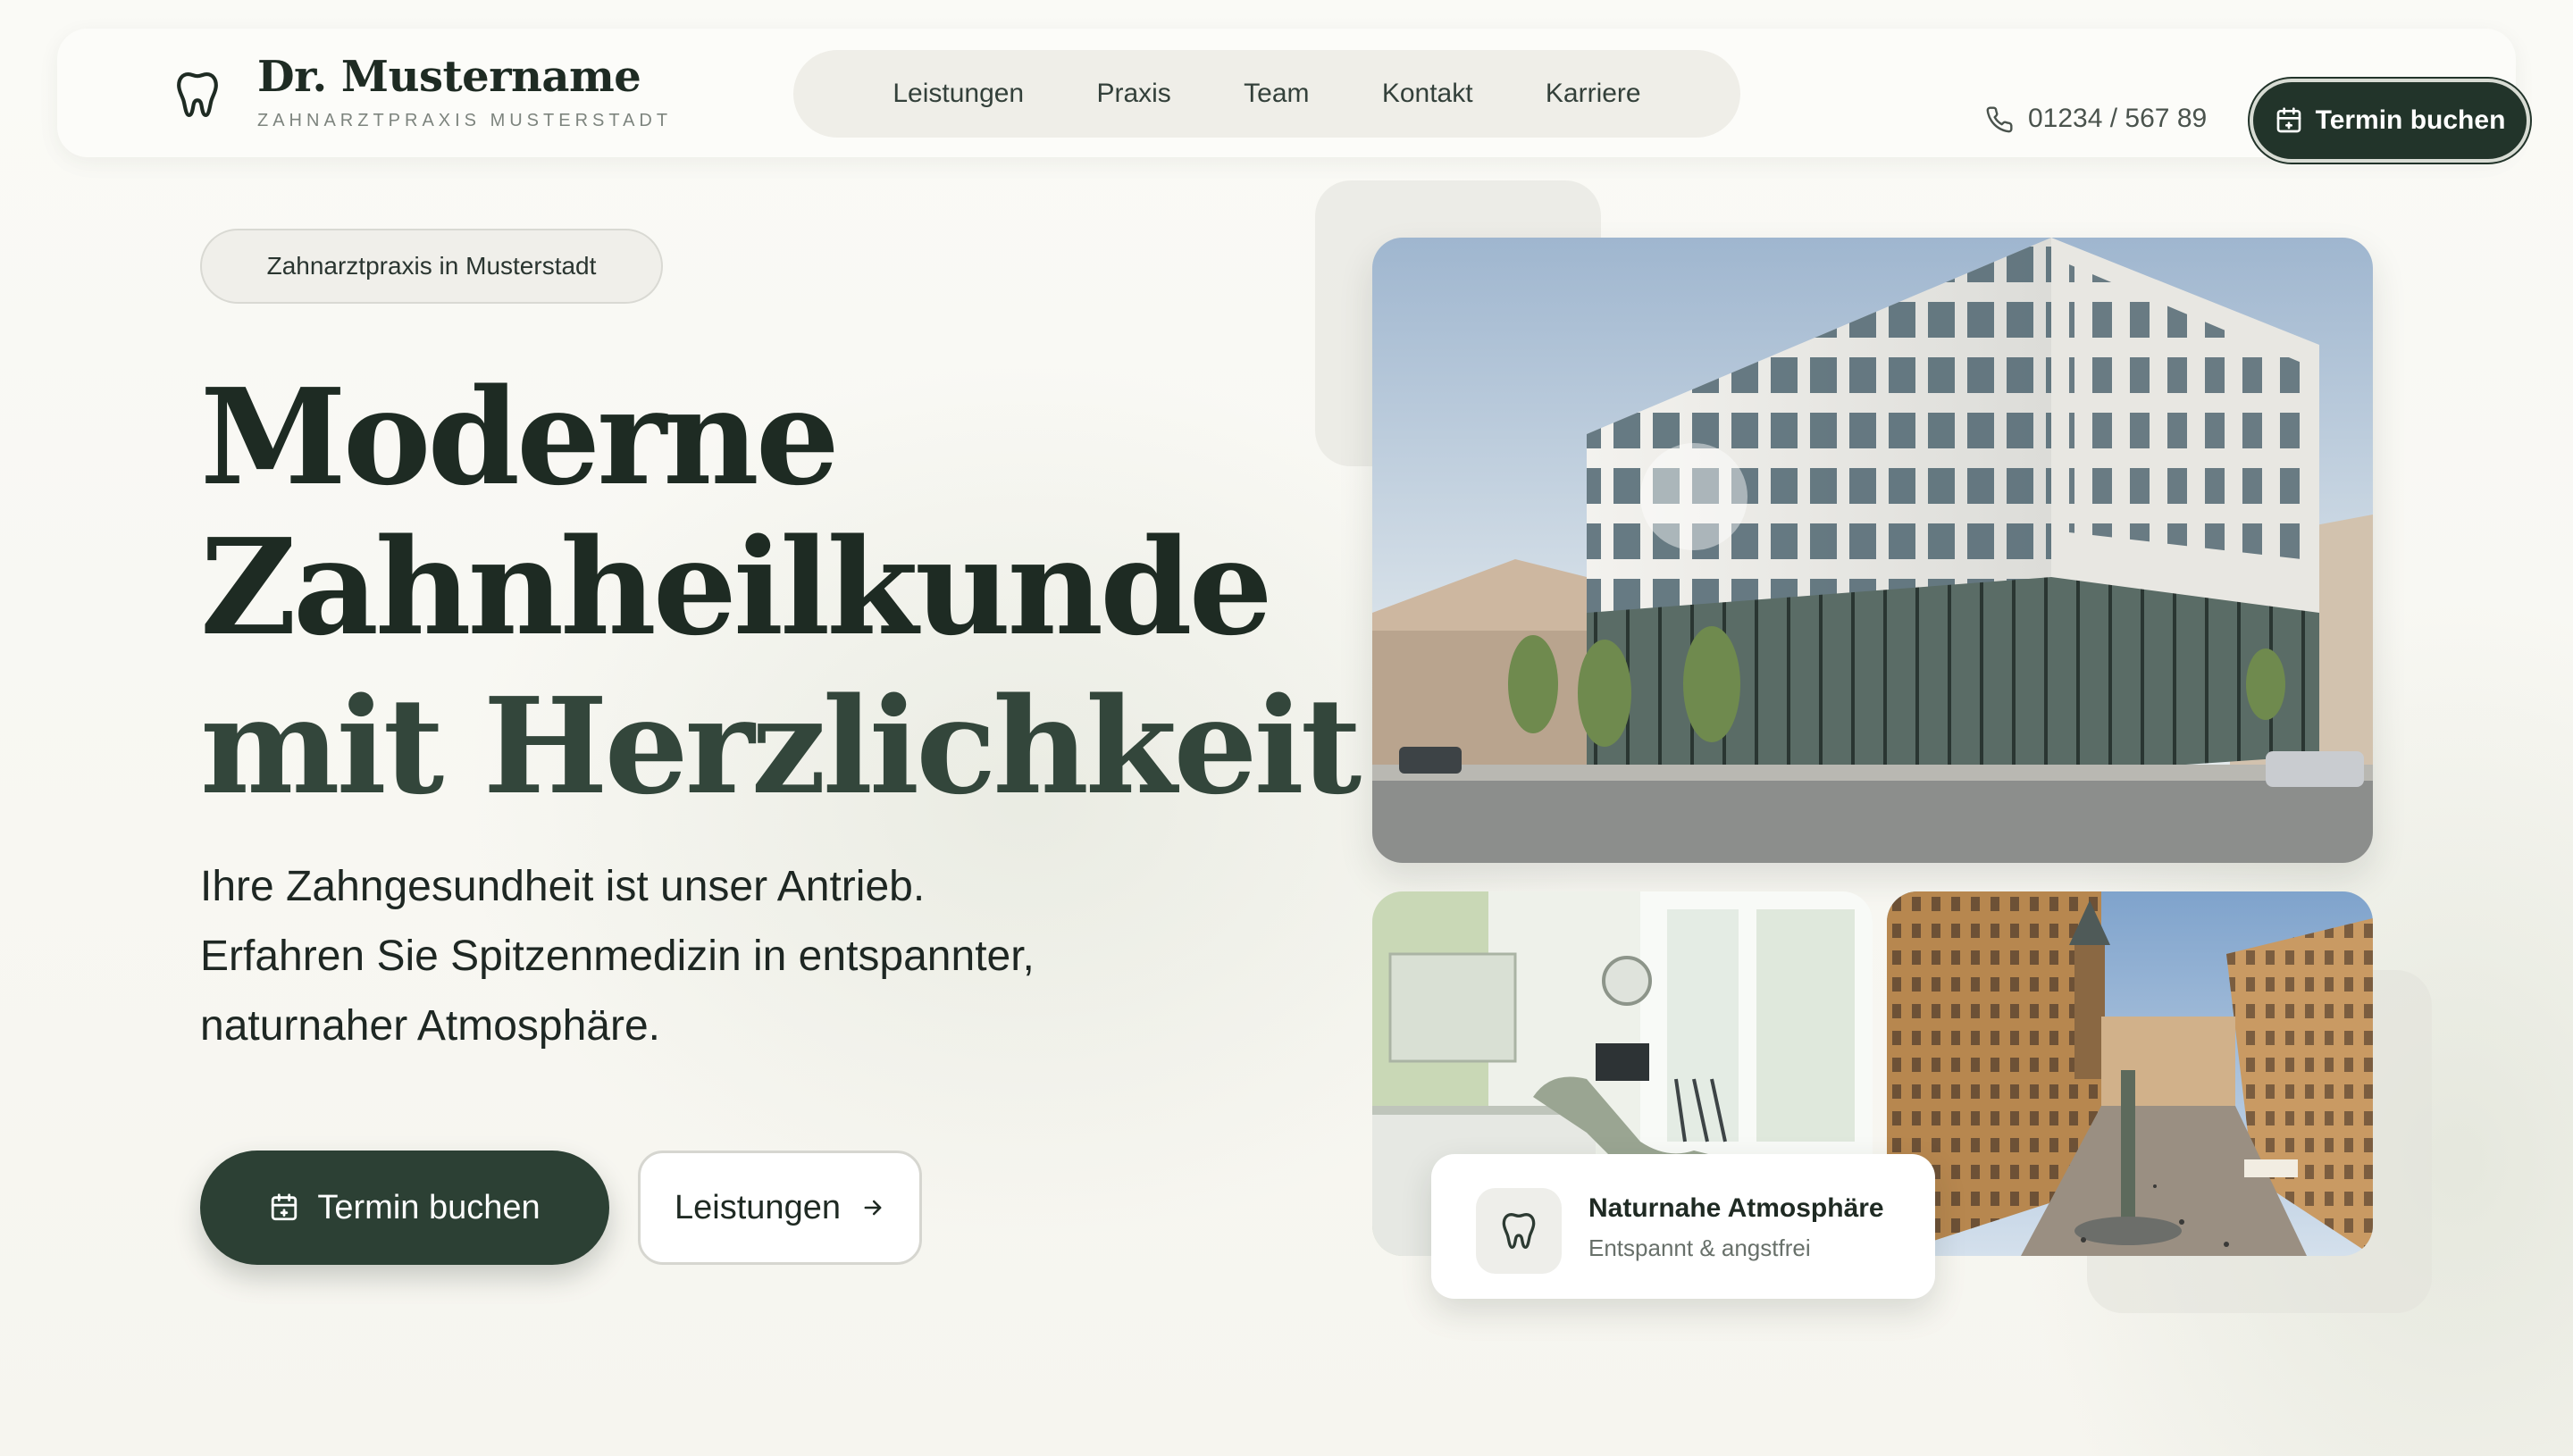  Describe the element at coordinates (873, 1208) in the screenshot. I see `arrow-right-icon` at that location.